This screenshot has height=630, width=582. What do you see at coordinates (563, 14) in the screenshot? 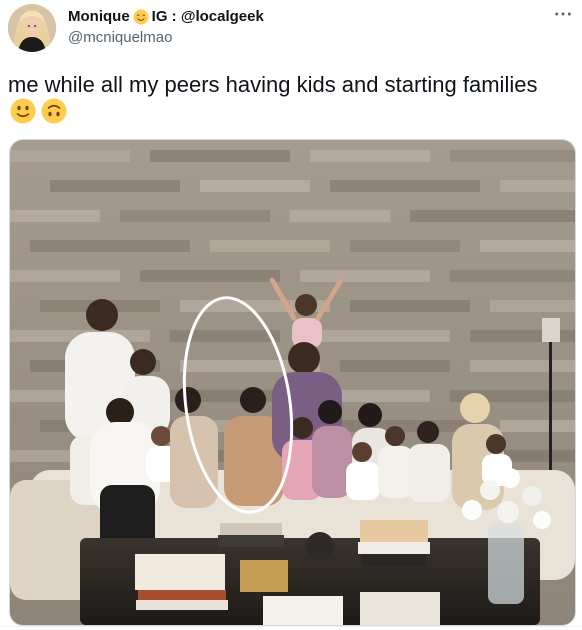
I see `more-options-icon` at bounding box center [563, 14].